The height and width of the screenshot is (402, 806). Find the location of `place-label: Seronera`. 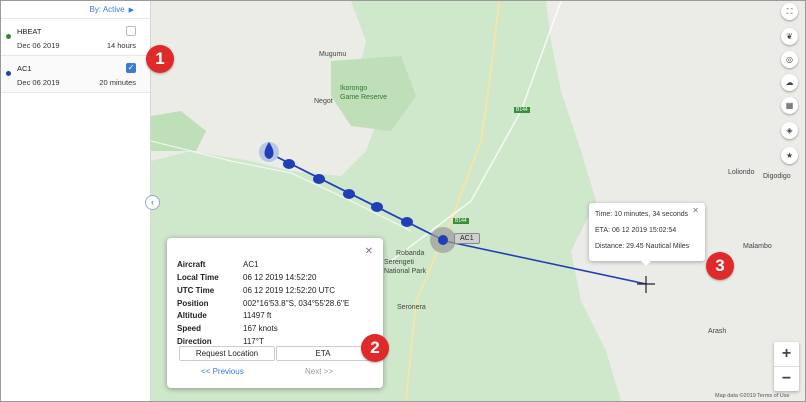

place-label: Seronera is located at coordinates (411, 307).